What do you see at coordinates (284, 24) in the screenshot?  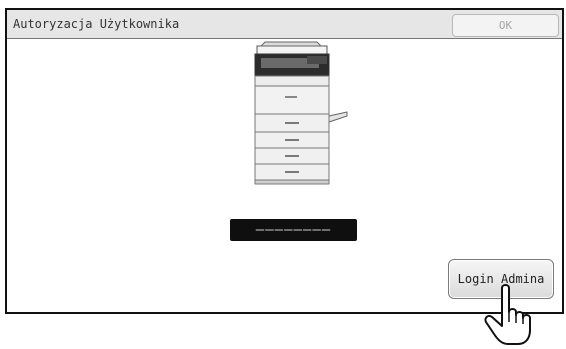 I see `title-bar: Autoryzacja Użytkownika OK` at bounding box center [284, 24].